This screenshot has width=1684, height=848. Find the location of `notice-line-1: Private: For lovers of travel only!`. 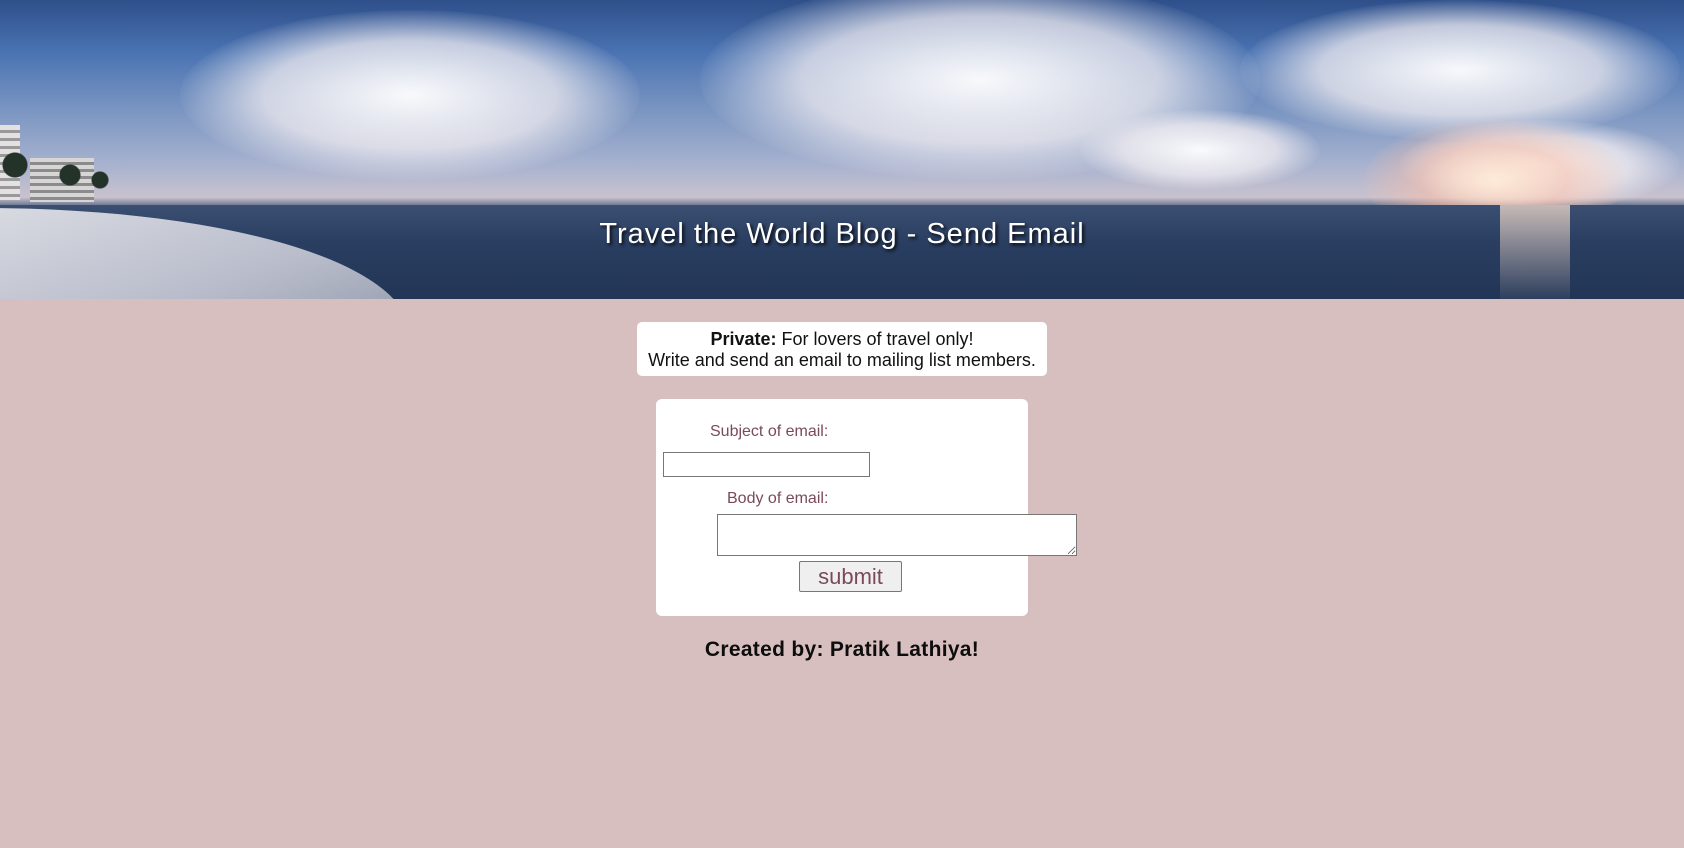

notice-line-1: Private: For lovers of travel only! is located at coordinates (842, 339).